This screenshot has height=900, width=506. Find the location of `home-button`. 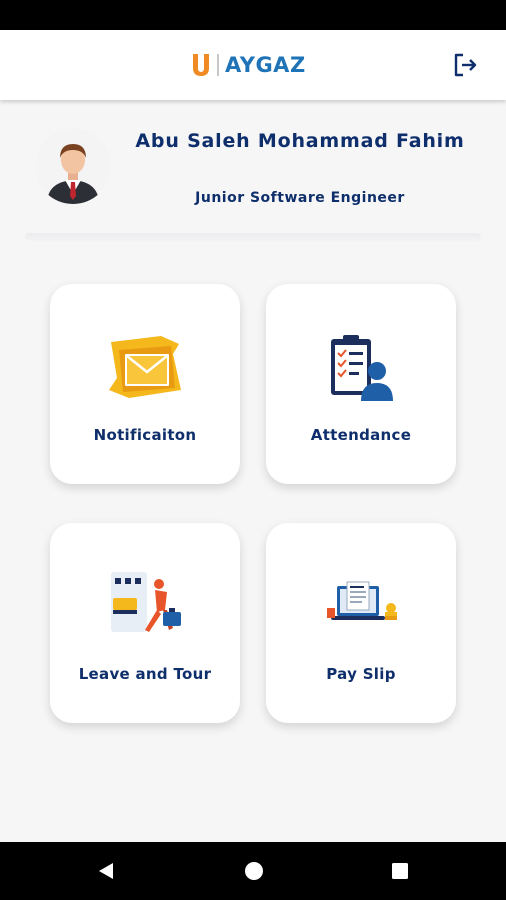

home-button is located at coordinates (254, 871).